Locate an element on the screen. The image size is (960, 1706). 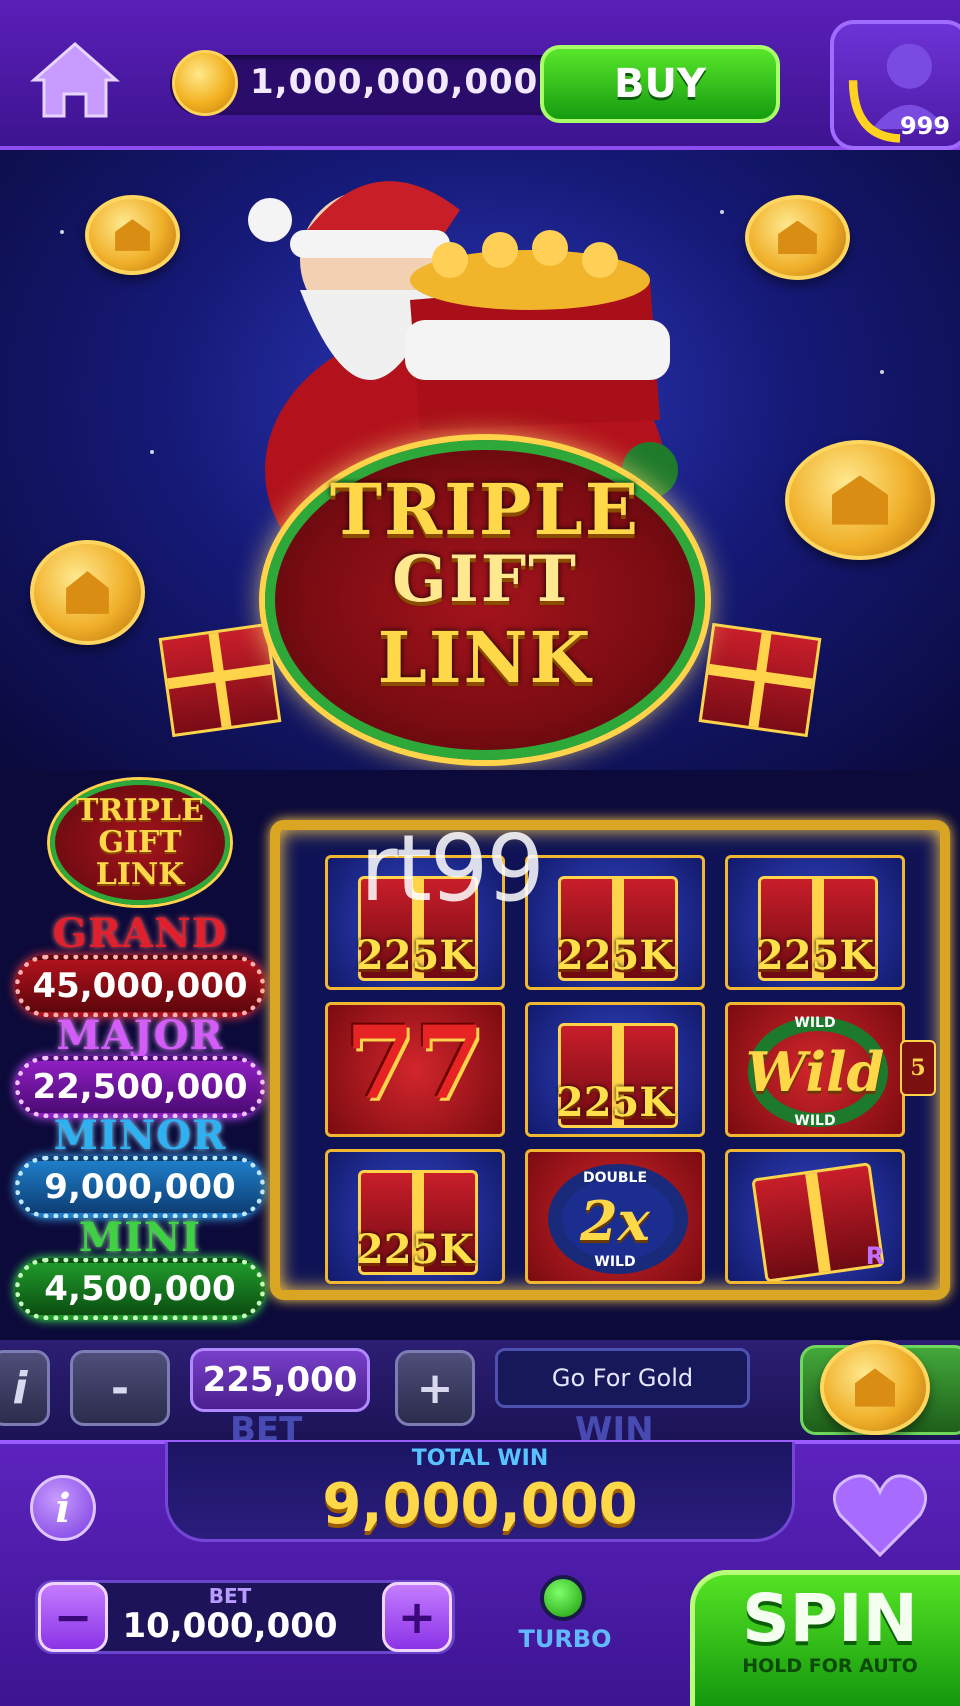
jackpot-logo: TRIPLE GIFT LINK is located at coordinates (140, 842).